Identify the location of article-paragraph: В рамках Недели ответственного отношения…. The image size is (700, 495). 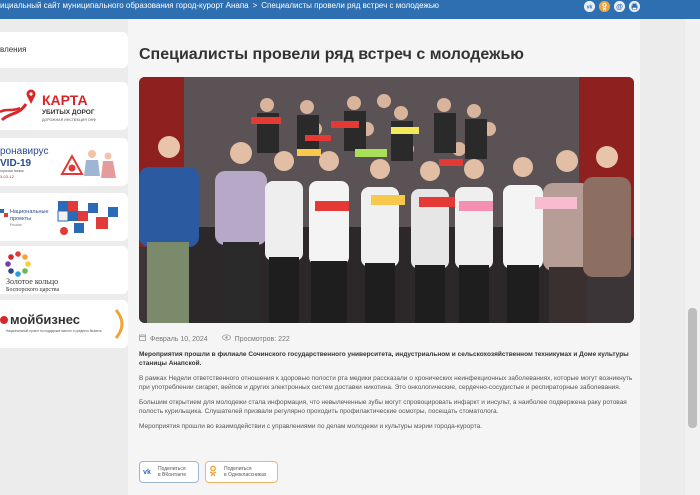
(386, 383).